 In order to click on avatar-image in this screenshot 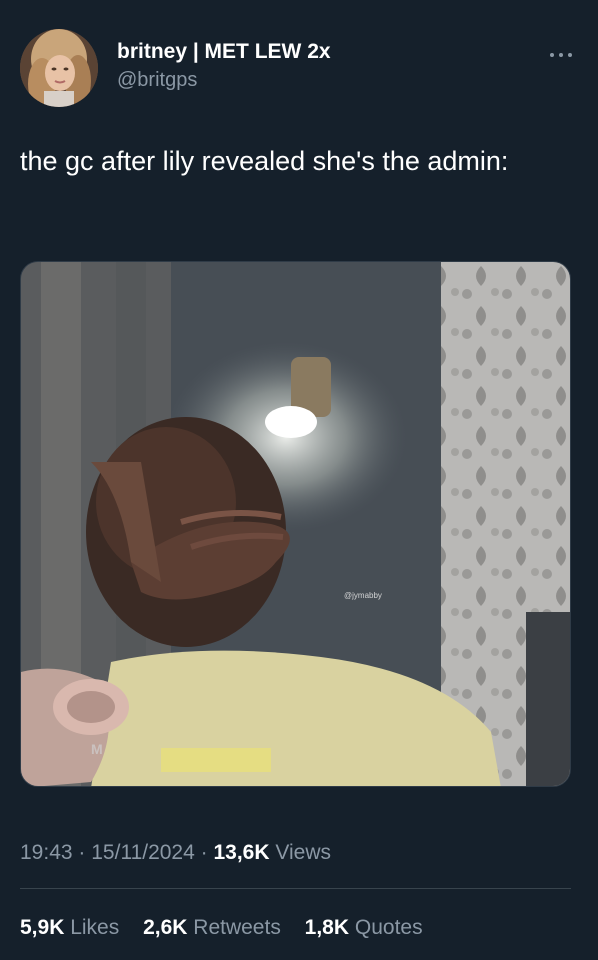, I will do `click(59, 68)`.